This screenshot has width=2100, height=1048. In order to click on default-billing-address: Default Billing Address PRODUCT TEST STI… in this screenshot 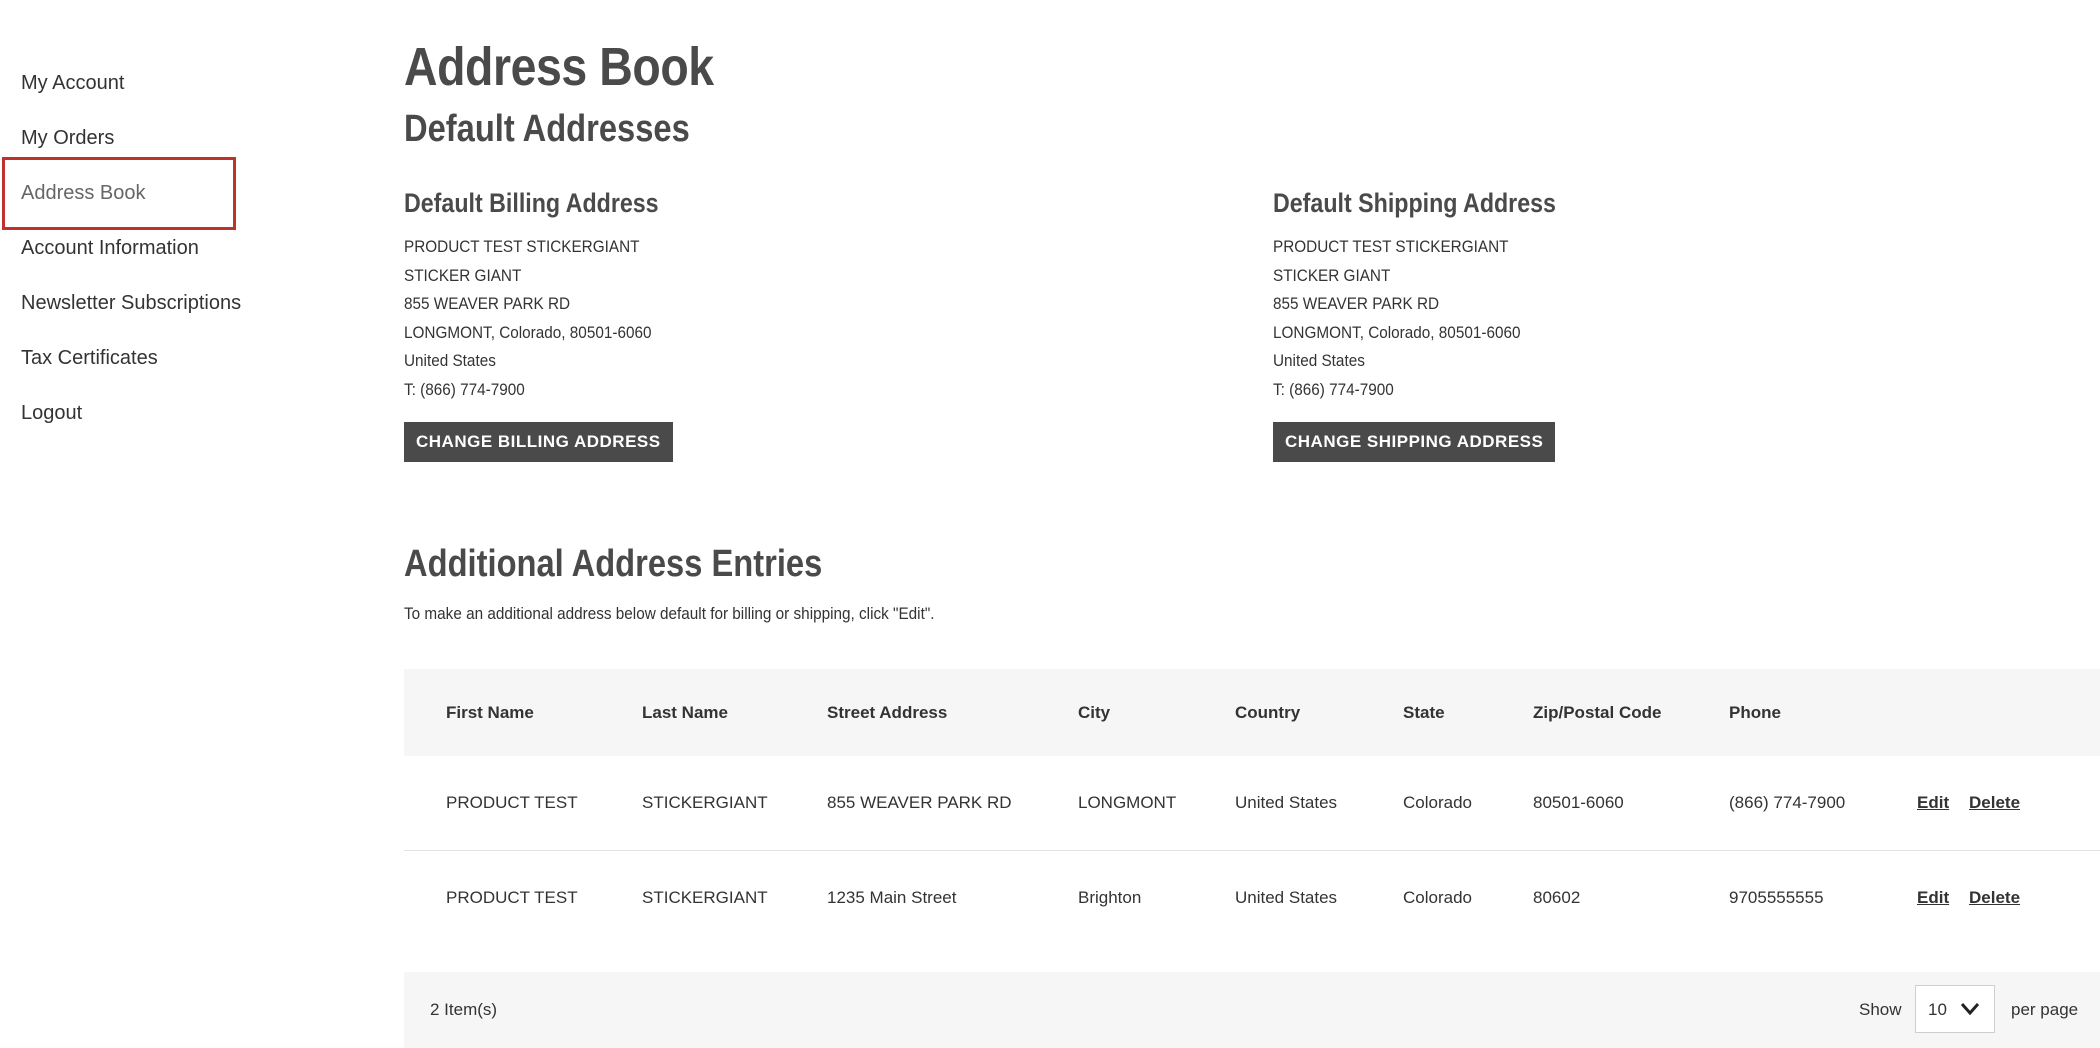, I will do `click(552, 325)`.